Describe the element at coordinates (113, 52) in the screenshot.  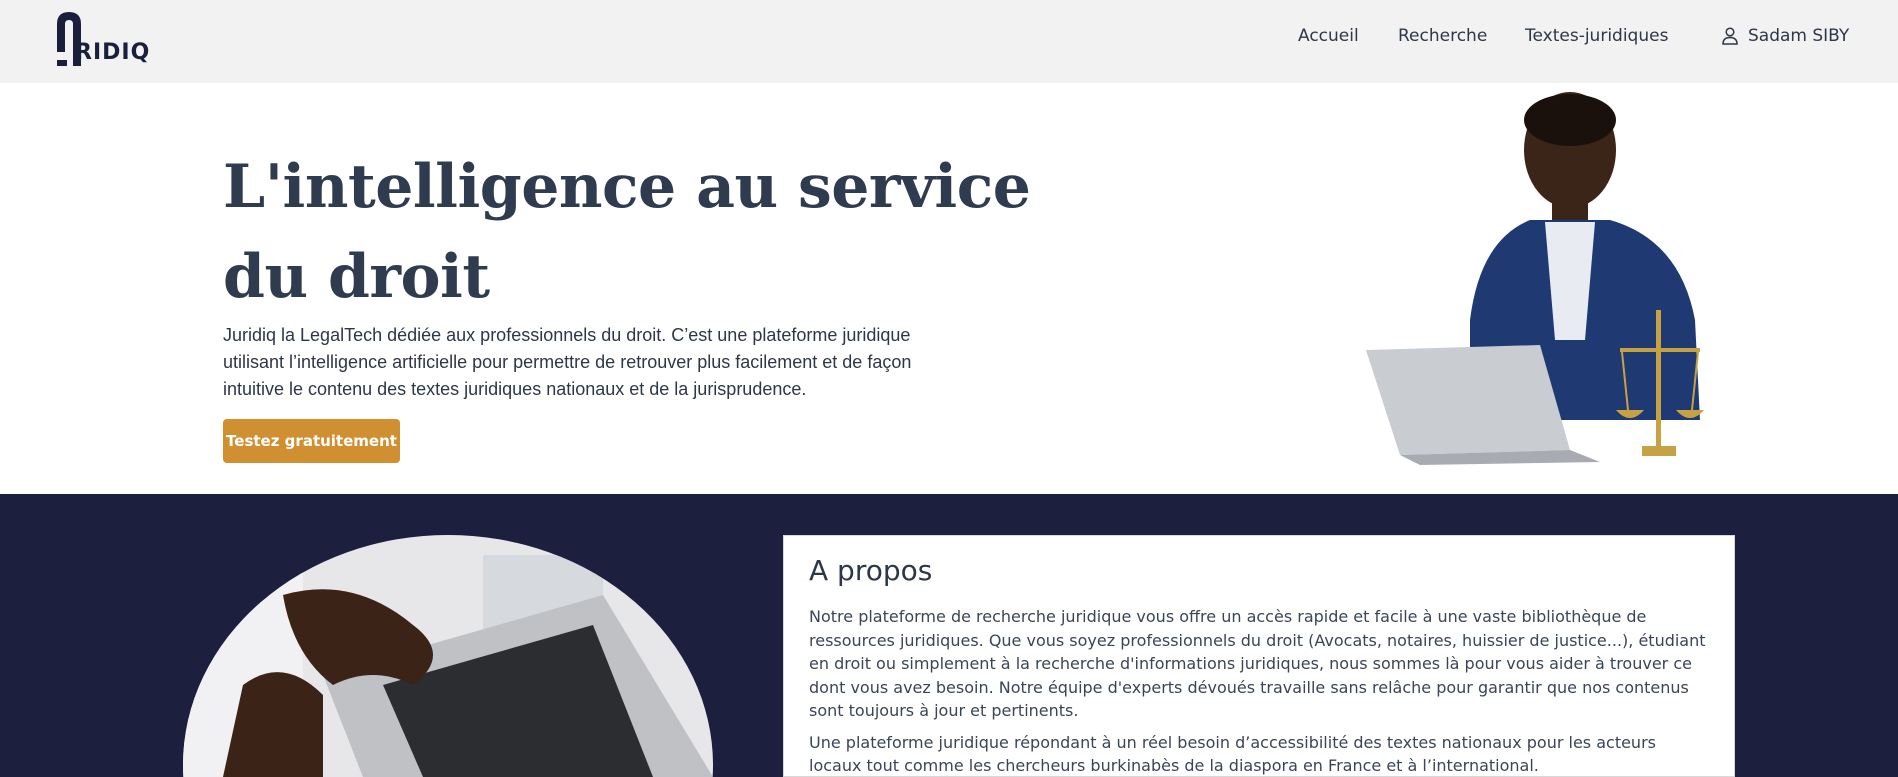
I see `logo-wordmark: RIDIQ` at that location.